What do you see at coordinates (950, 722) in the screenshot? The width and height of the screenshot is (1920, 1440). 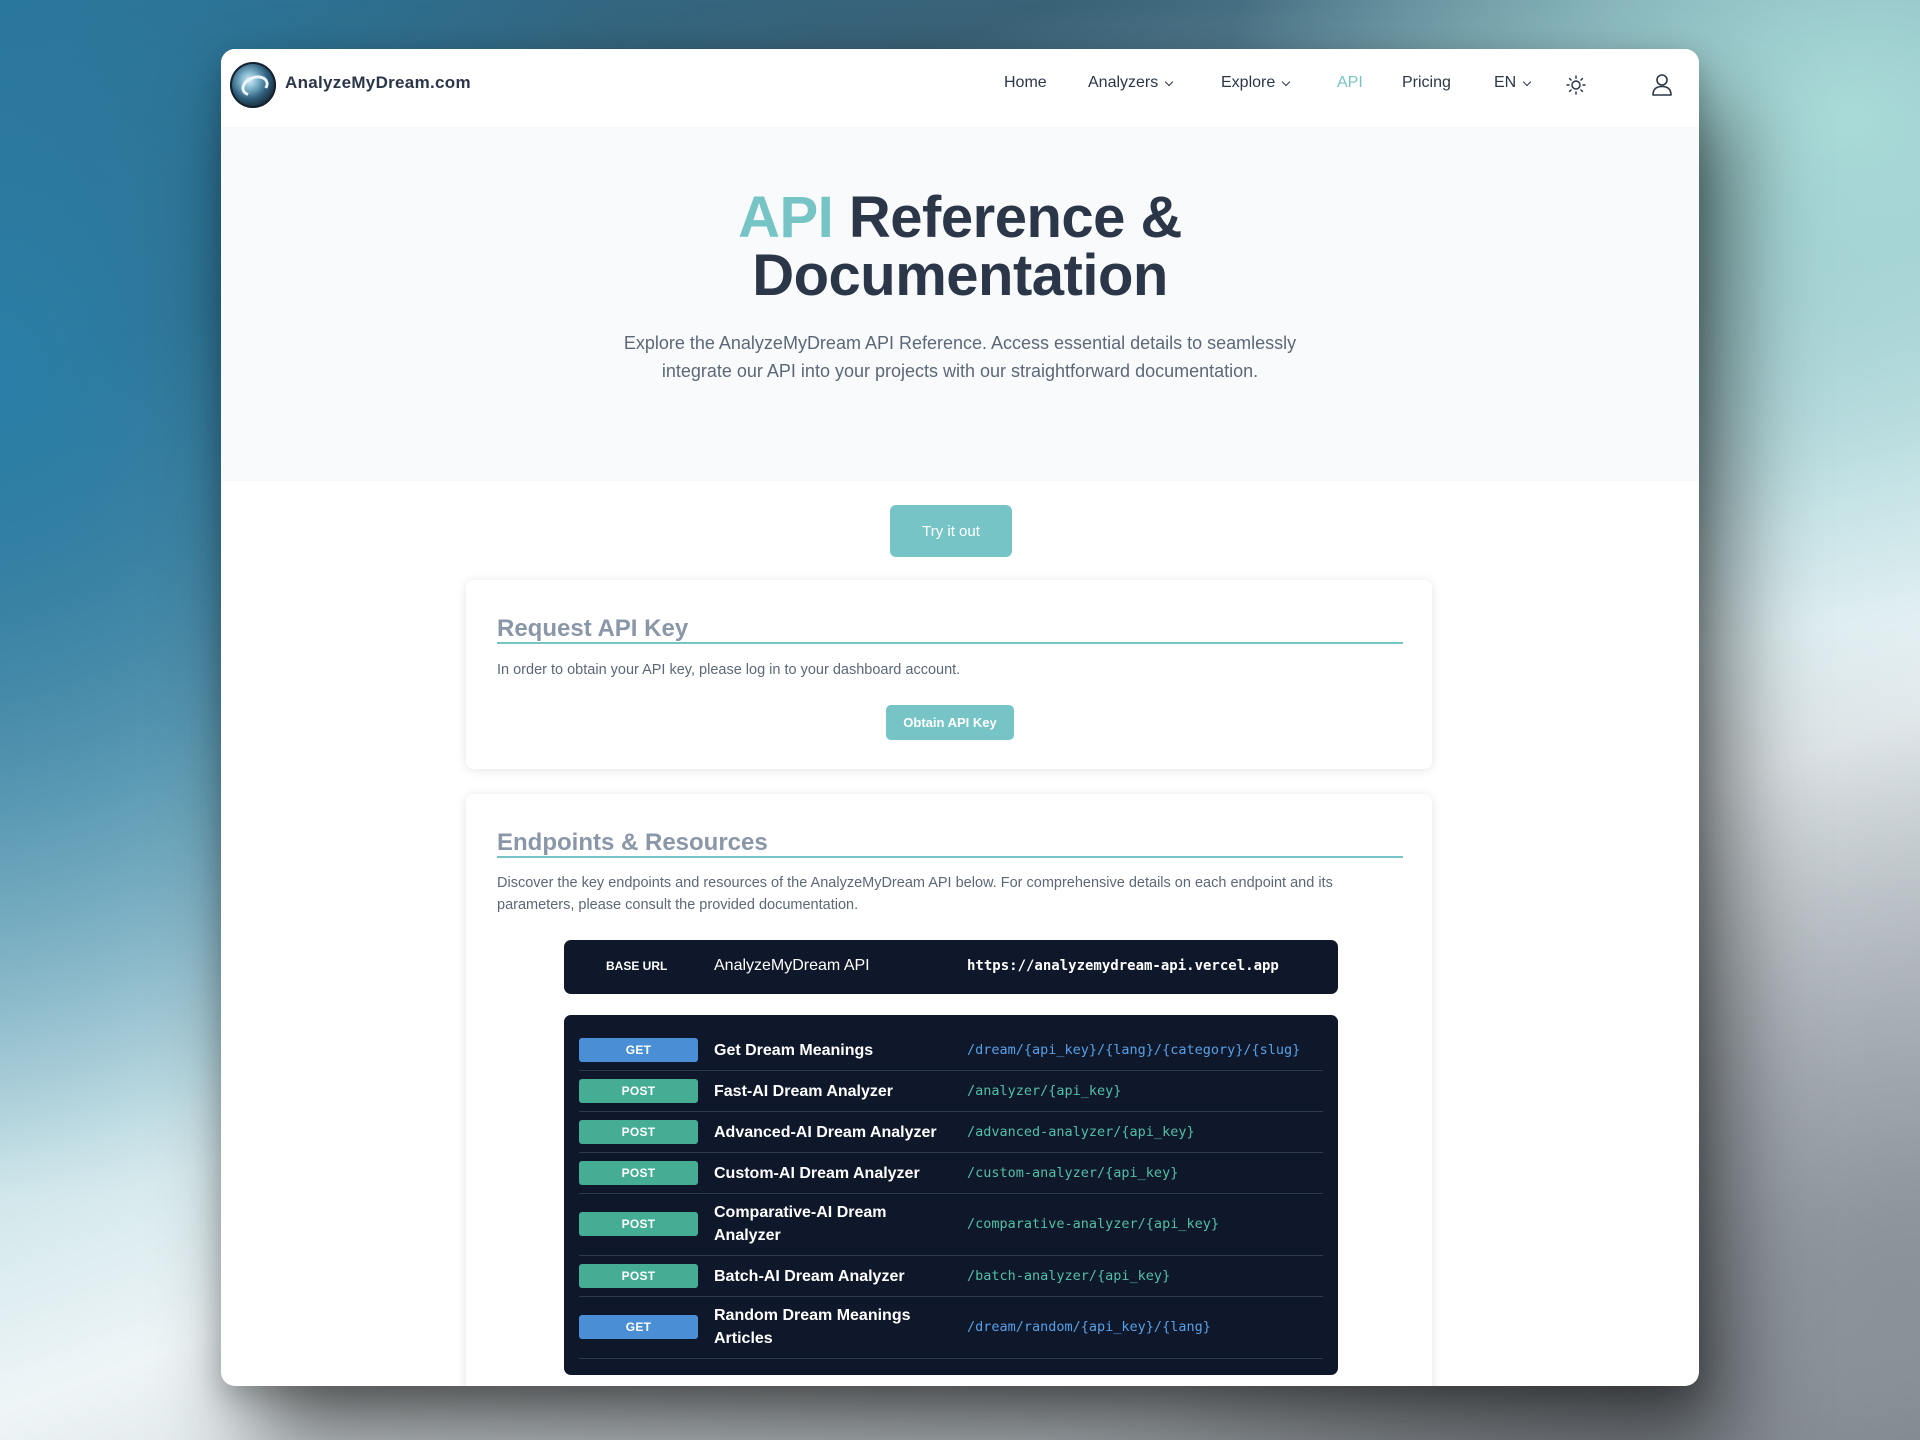 I see `obtain-api-key-button: Obtain API Key` at bounding box center [950, 722].